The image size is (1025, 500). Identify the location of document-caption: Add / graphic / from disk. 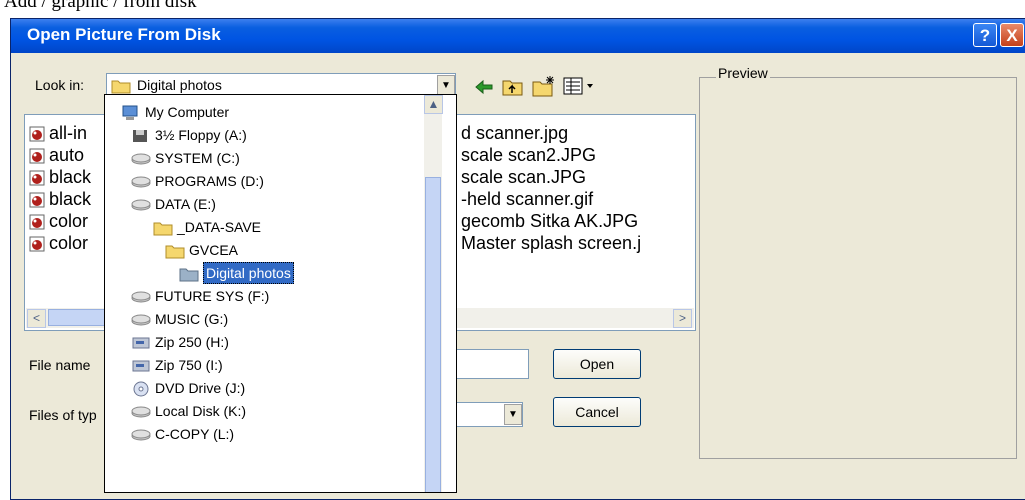
(100, 6).